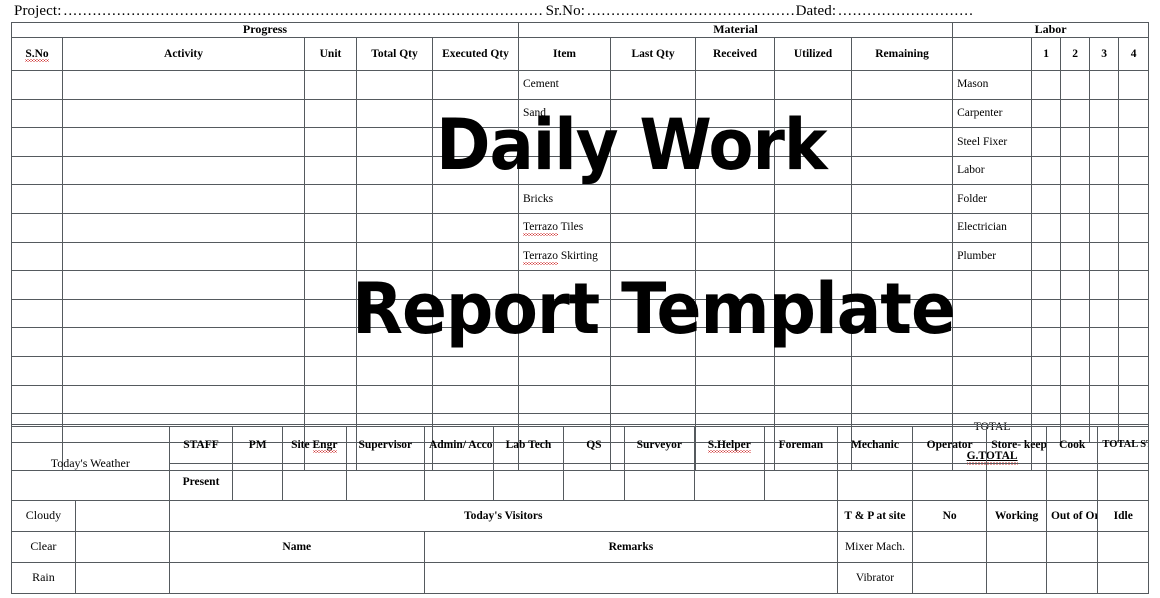 This screenshot has height=598, width=1160. I want to click on present-mechanic, so click(875, 482).